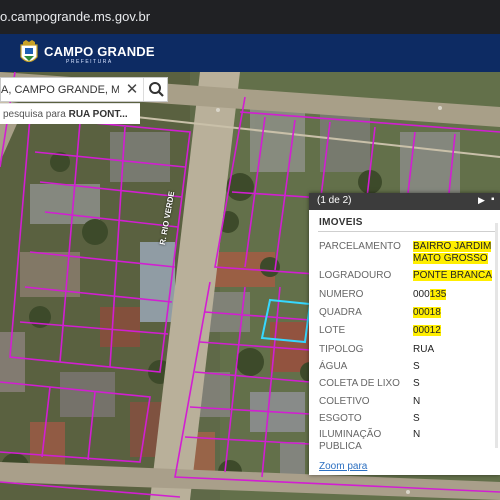 The width and height of the screenshot is (500, 500). I want to click on attr-value-logradouro: PONTE BRANCA, so click(452, 276).